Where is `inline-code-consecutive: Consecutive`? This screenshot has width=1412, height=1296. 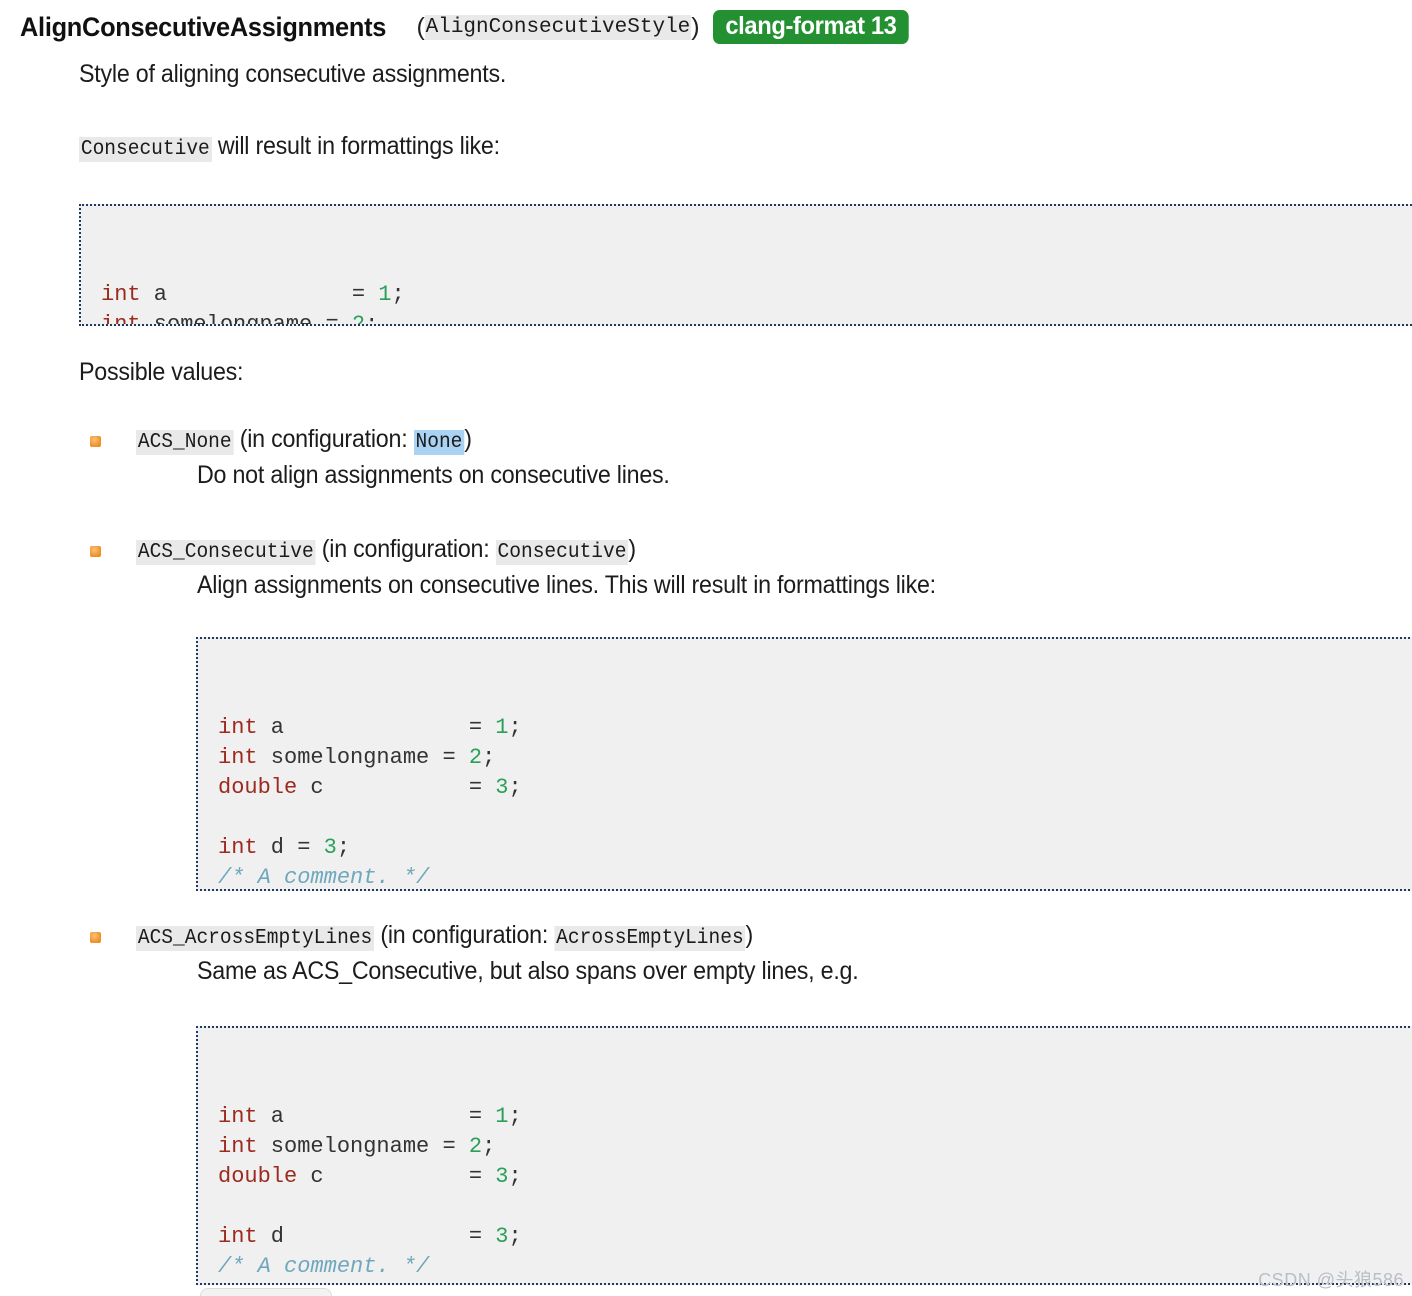
inline-code-consecutive: Consecutive is located at coordinates (145, 149).